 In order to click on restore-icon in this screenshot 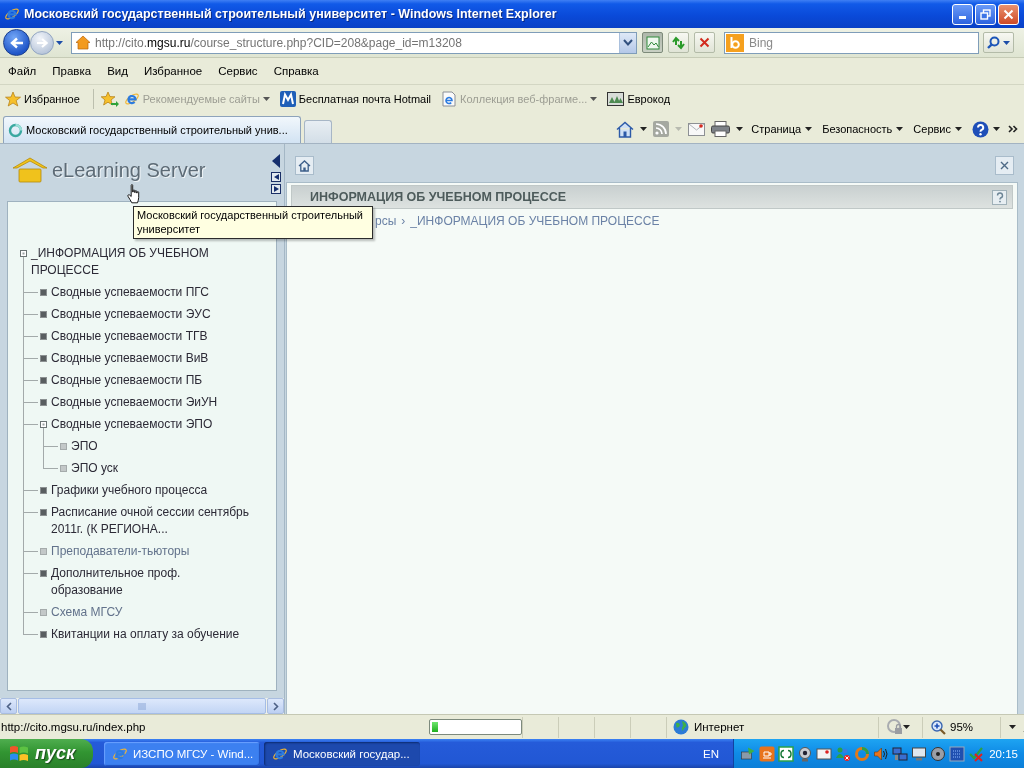, I will do `click(985, 14)`.